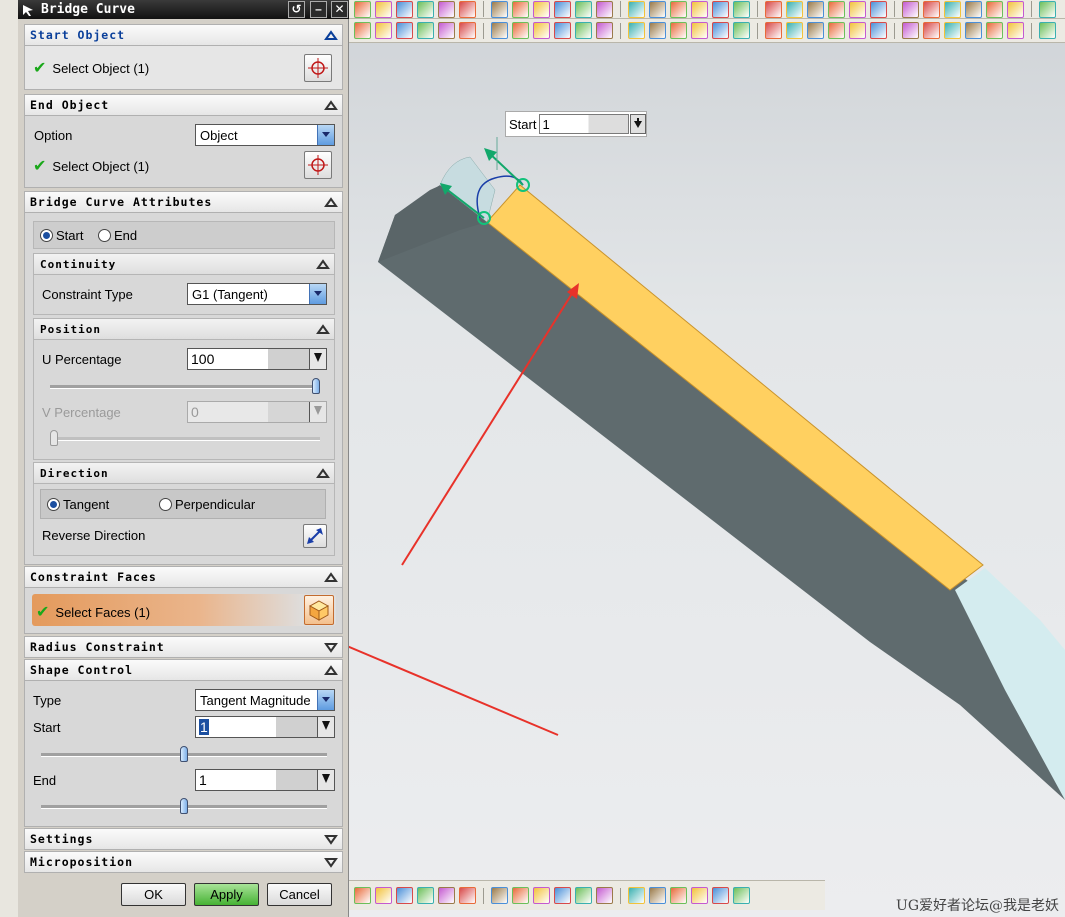 The width and height of the screenshot is (1065, 917). Describe the element at coordinates (185, 387) in the screenshot. I see `u-percentage-slider-track` at that location.